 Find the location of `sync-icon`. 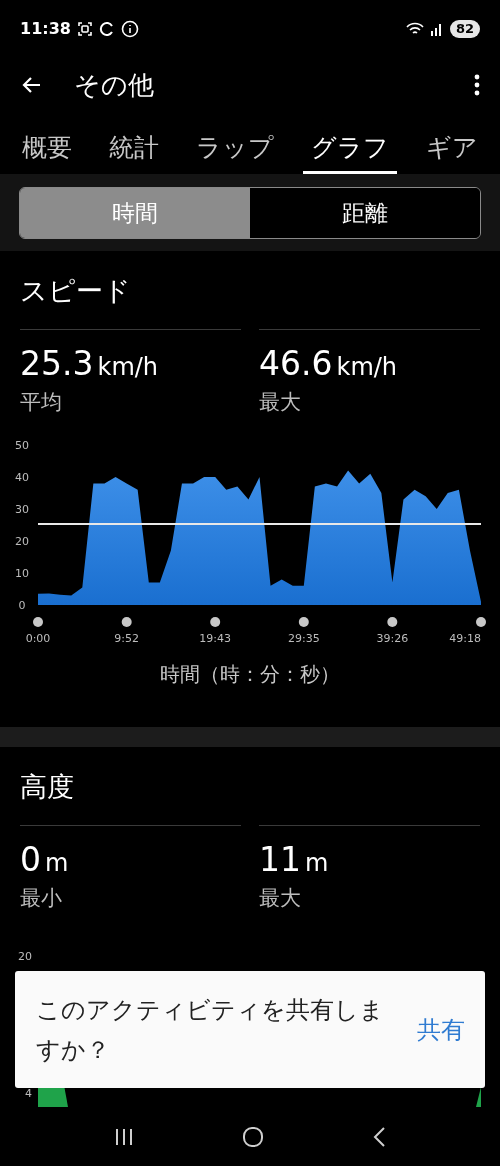

sync-icon is located at coordinates (106, 28).